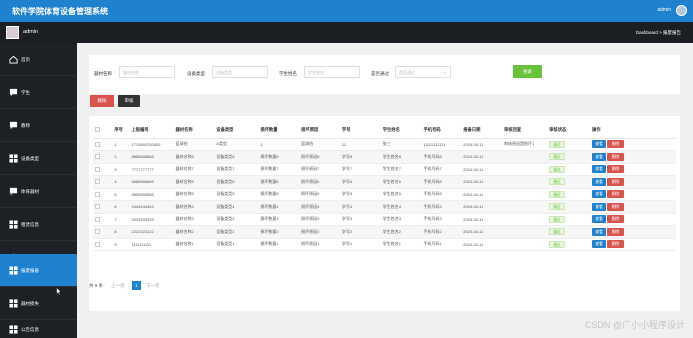 The image size is (693, 338). Describe the element at coordinates (38, 327) in the screenshot. I see `sidebar-item-announcements: 公告信息` at that location.